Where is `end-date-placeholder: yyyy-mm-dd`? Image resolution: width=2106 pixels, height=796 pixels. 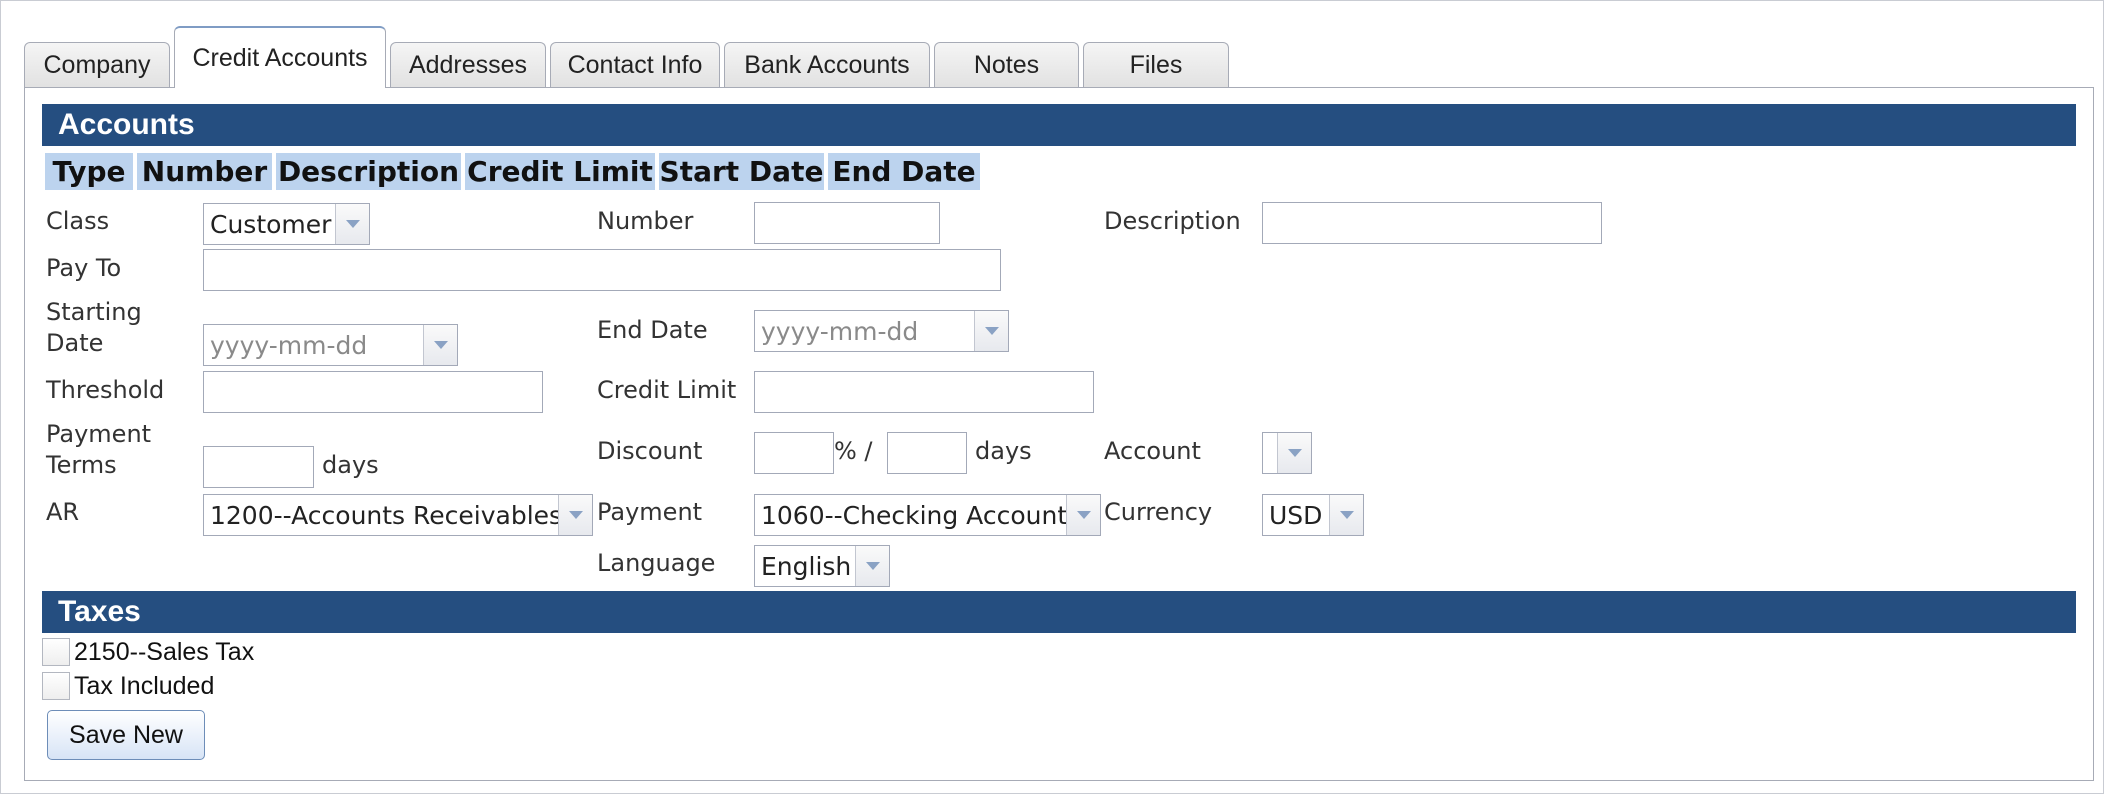
end-date-placeholder: yyyy-mm-dd is located at coordinates (840, 331).